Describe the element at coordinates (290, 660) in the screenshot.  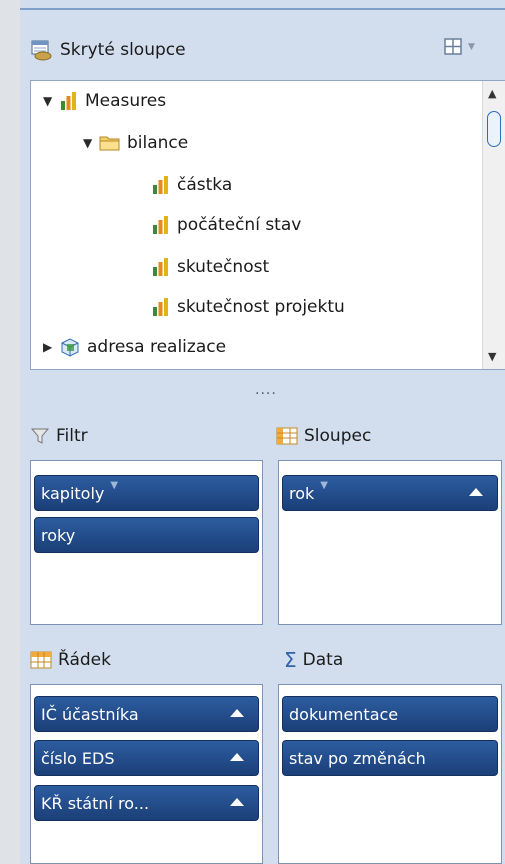
I see `sigma-icon: Σ` at that location.